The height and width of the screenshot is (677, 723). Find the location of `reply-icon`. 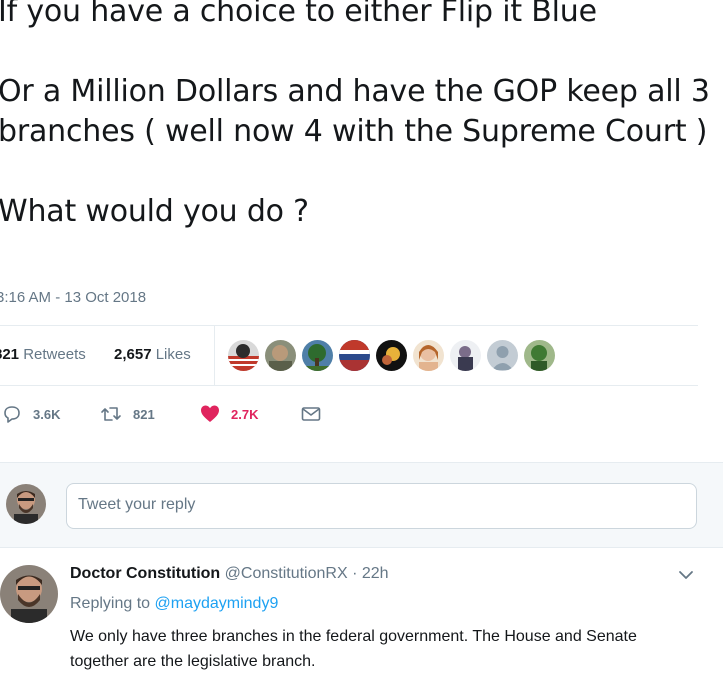

reply-icon is located at coordinates (12, 414).